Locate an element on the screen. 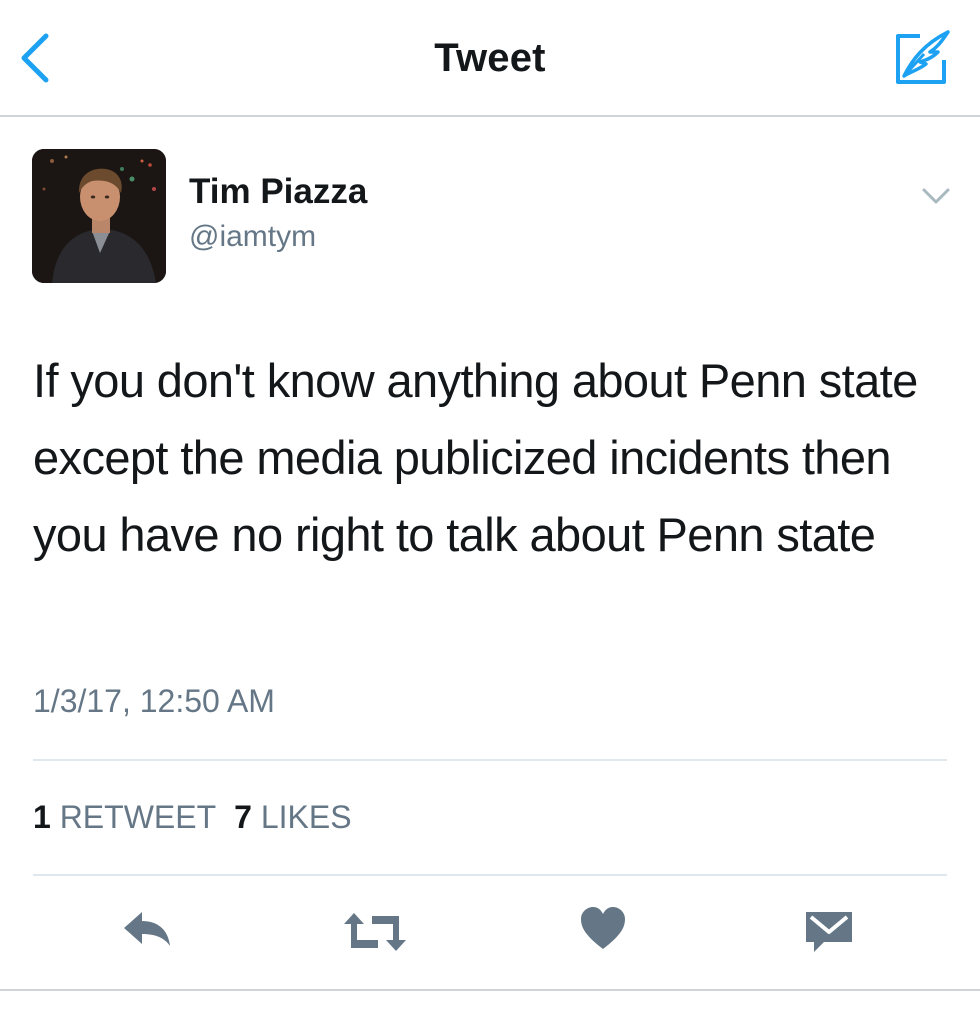 Image resolution: width=980 pixels, height=1013 pixels. chevron-down-icon is located at coordinates (936, 196).